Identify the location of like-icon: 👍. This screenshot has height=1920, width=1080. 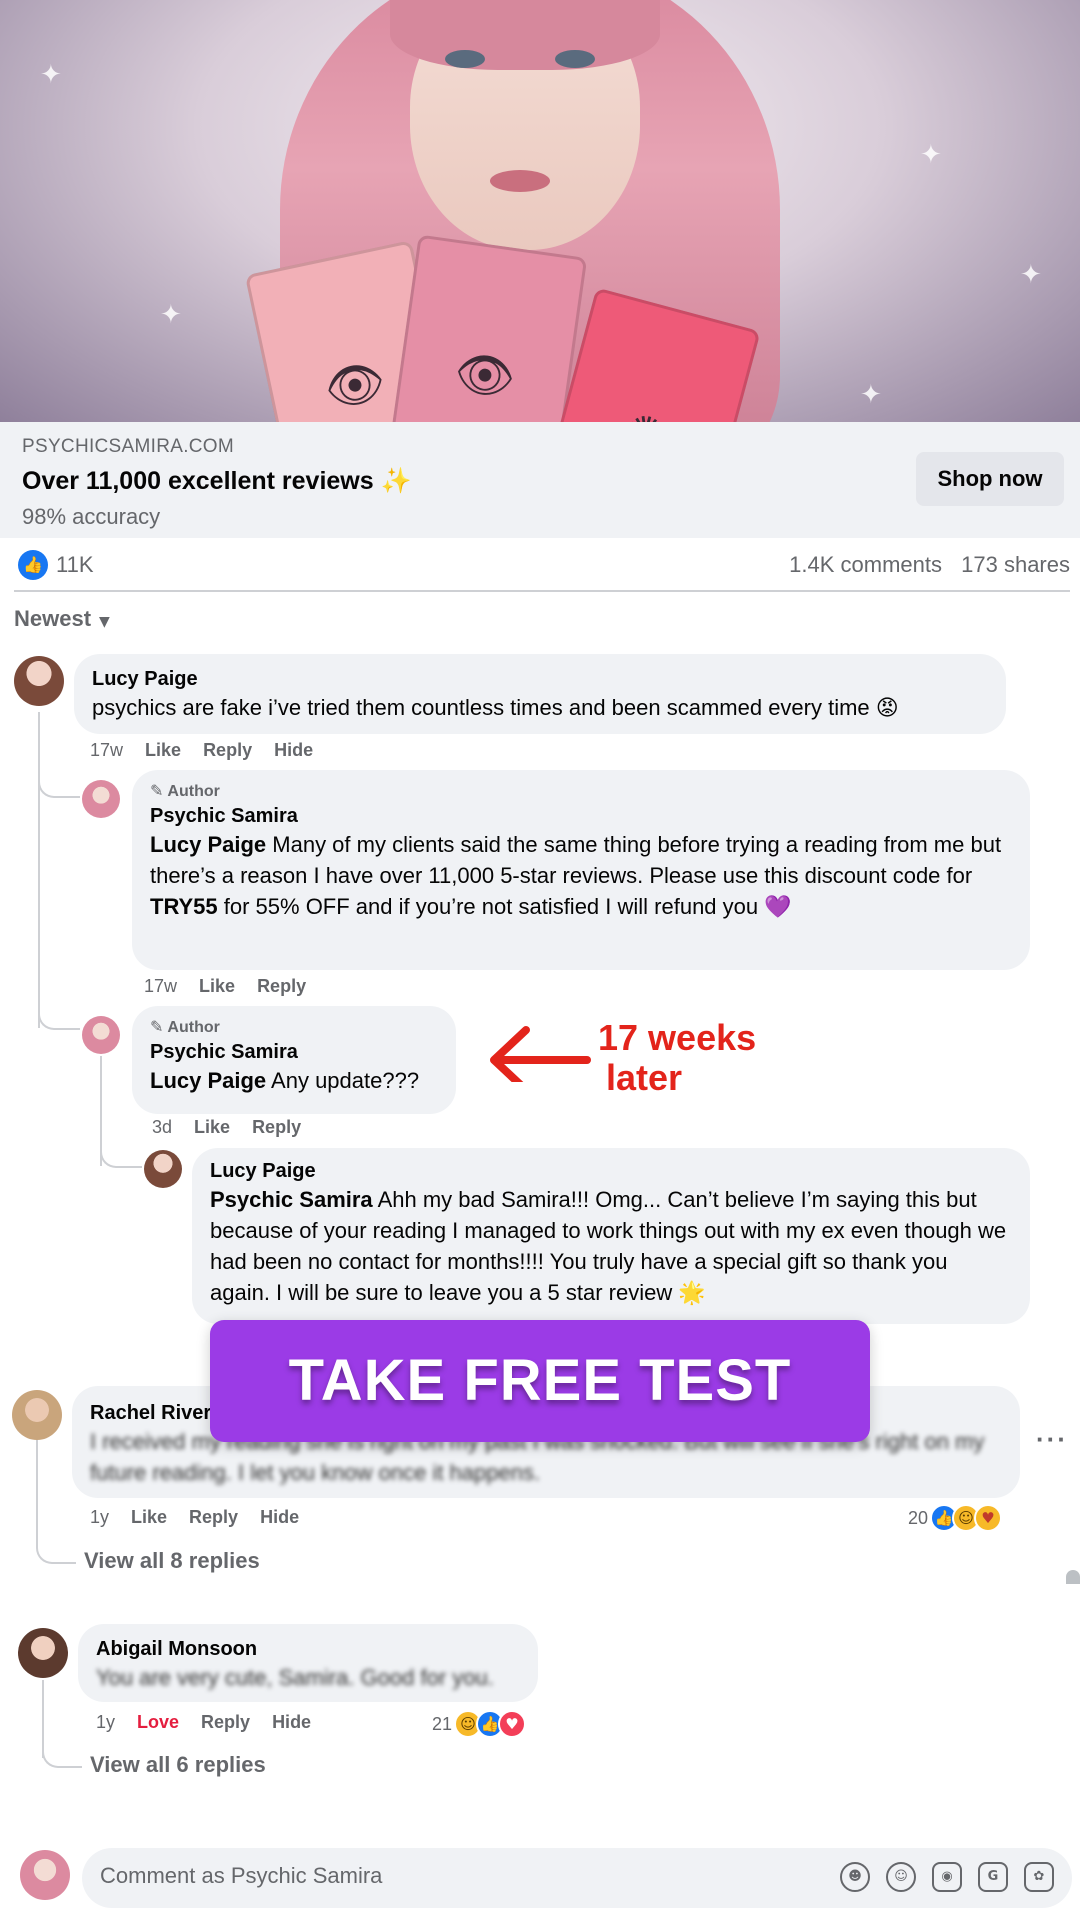
(33, 565).